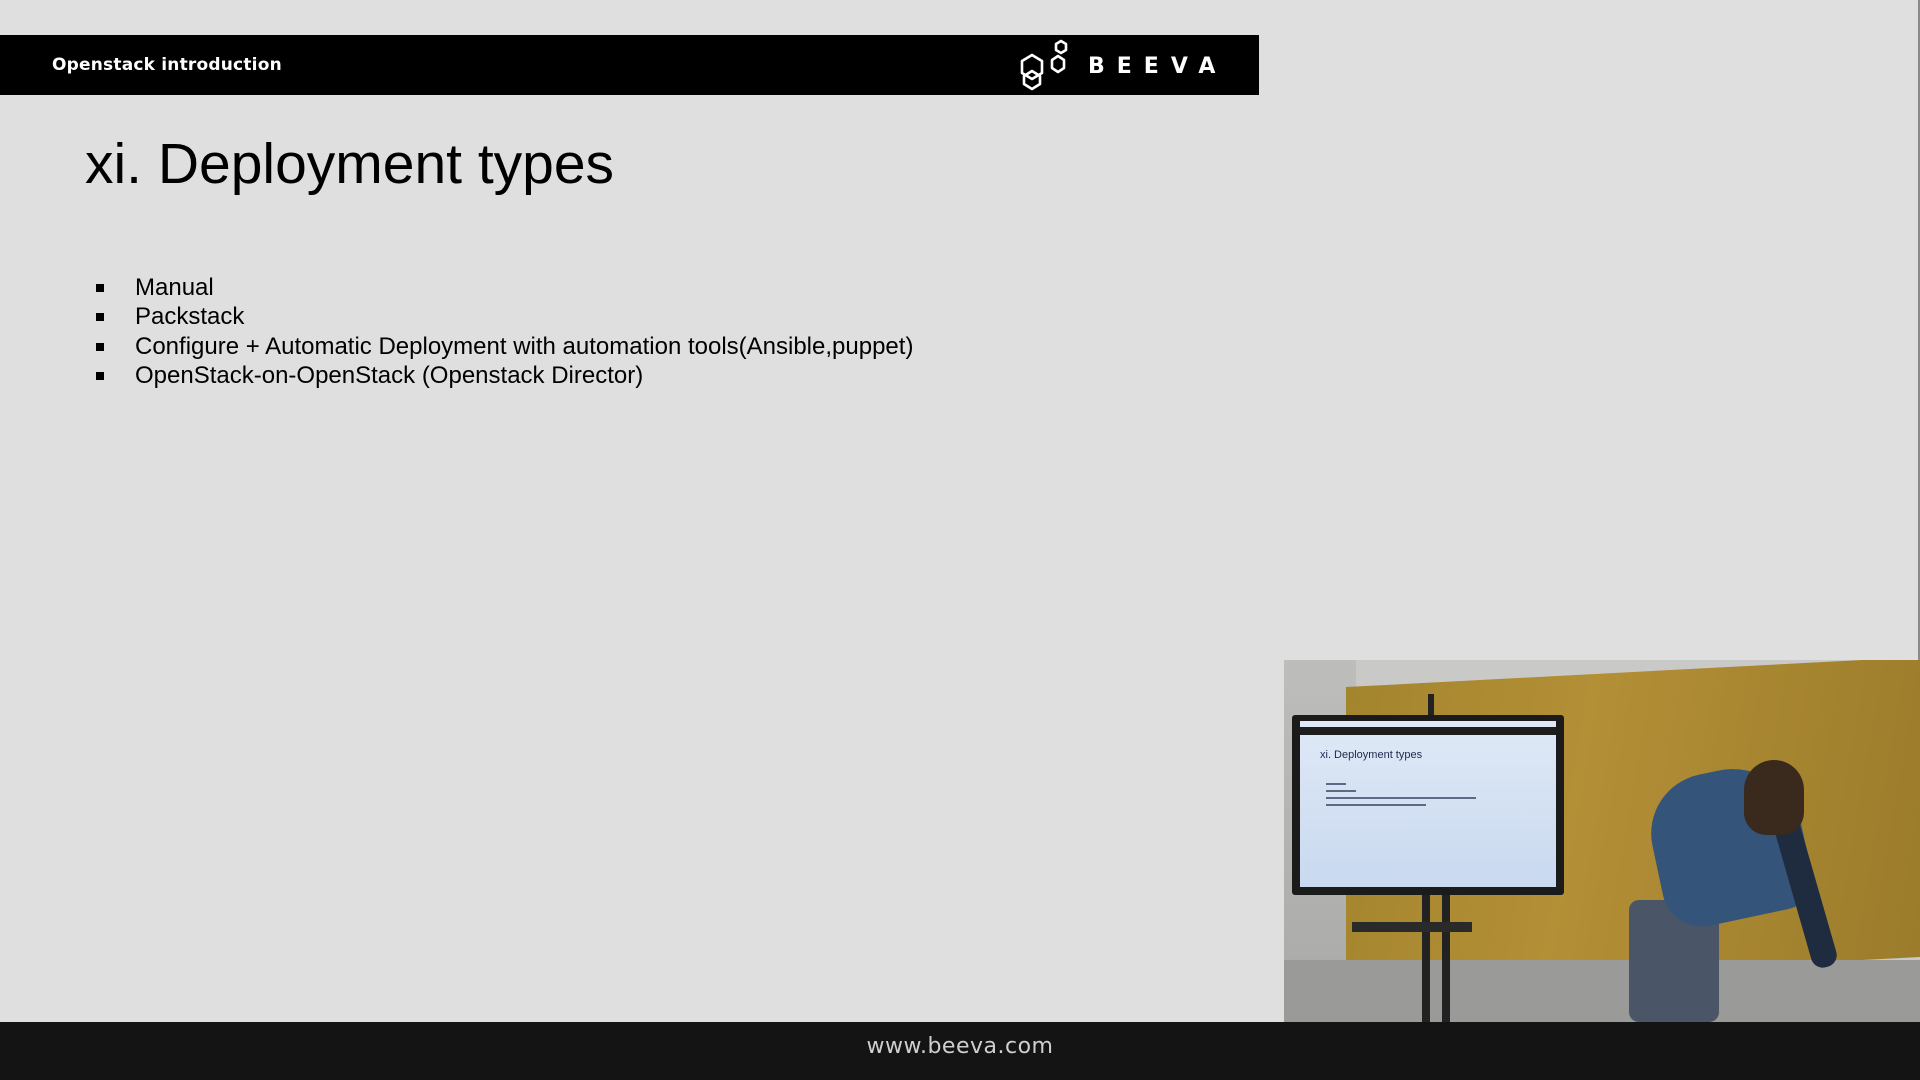 This screenshot has height=1080, width=1920. Describe the element at coordinates (1412, 927) in the screenshot. I see `cam-tv-shelf` at that location.